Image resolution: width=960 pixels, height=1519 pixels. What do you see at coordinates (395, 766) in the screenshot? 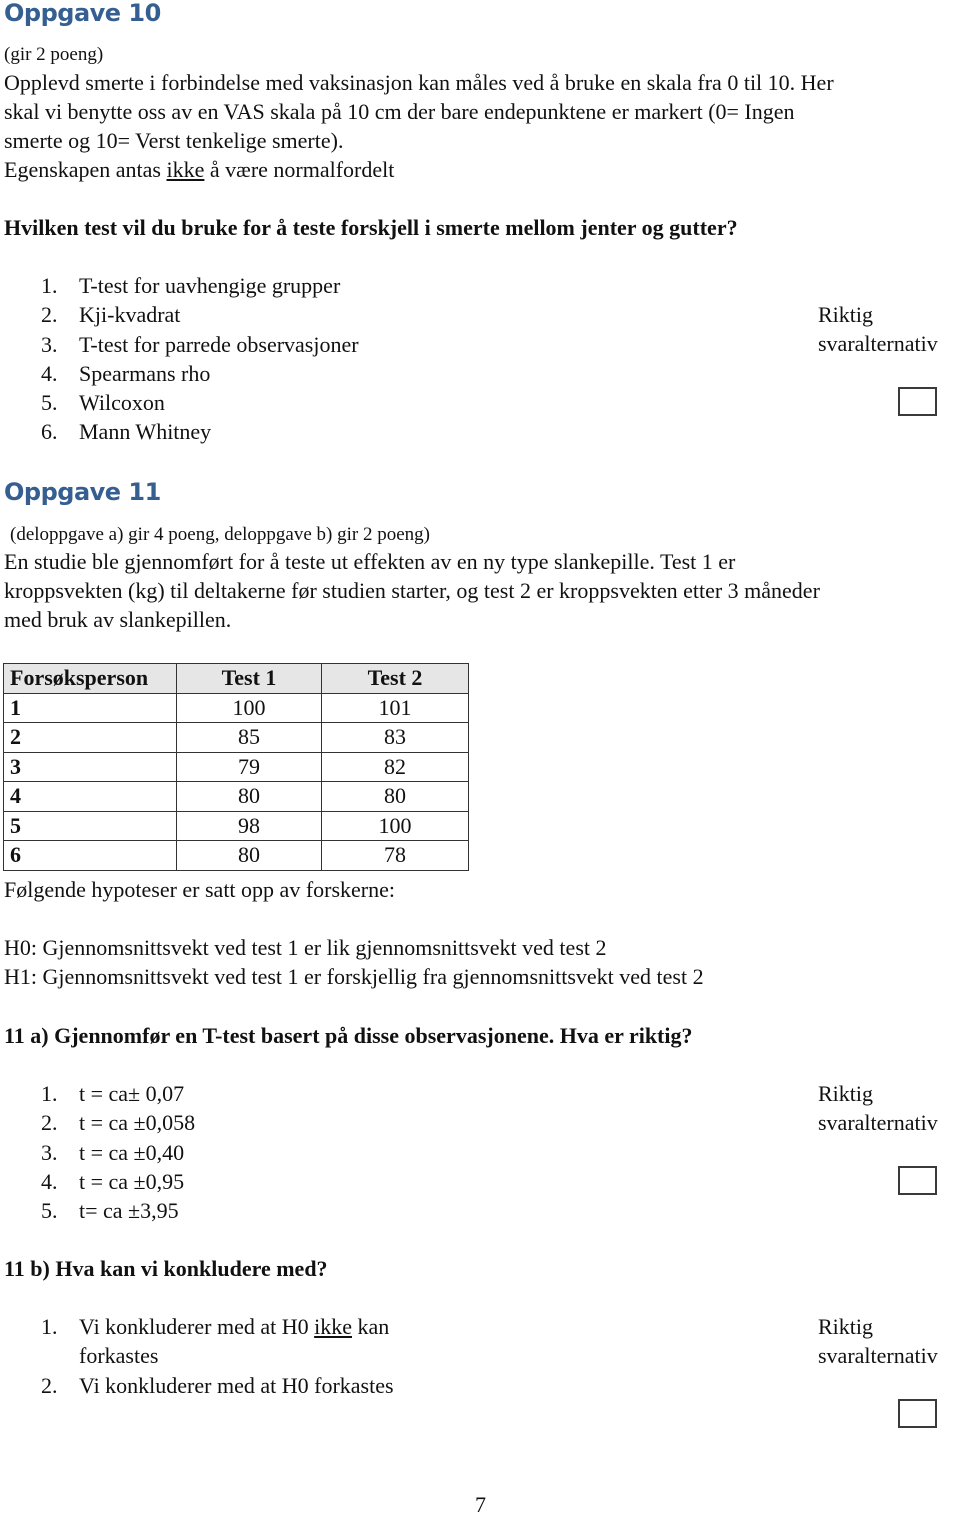
I see `table-cell: 82` at bounding box center [395, 766].